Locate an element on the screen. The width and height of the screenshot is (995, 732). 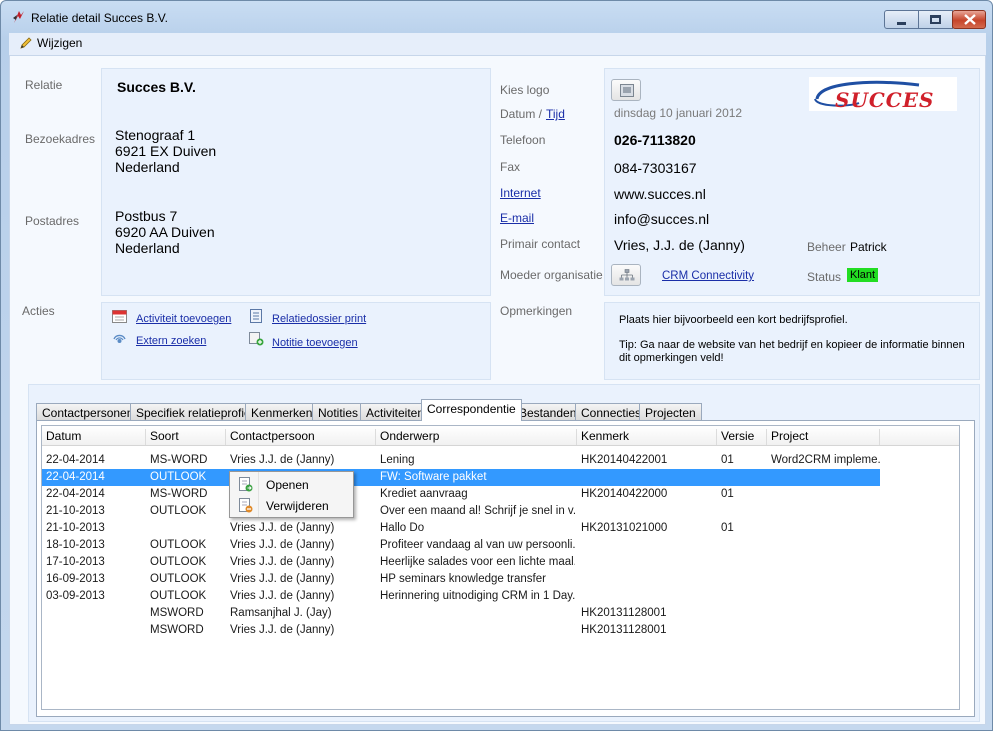
cell-date: 17-10-2013 is located at coordinates (75, 562).